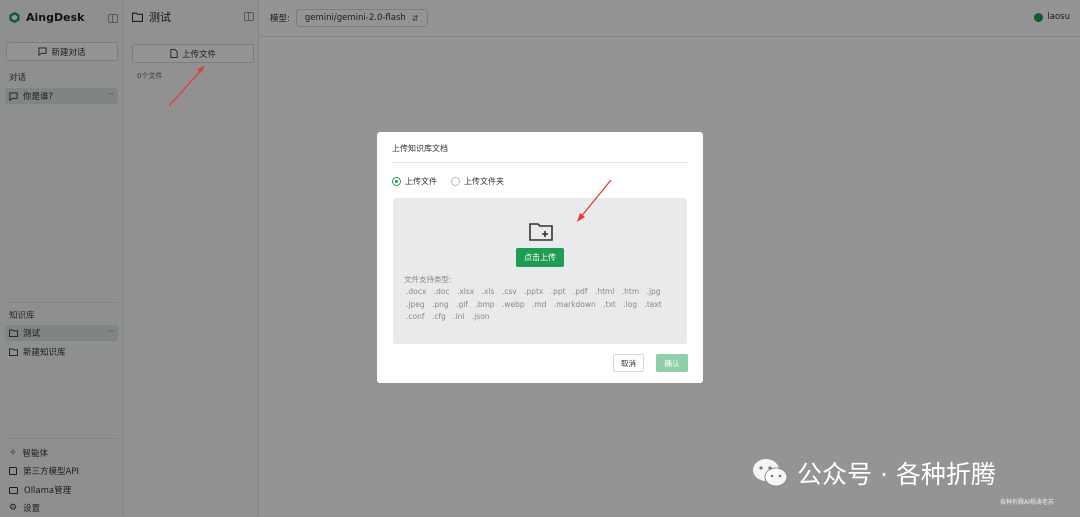 The image size is (1080, 517). Describe the element at coordinates (459, 316) in the screenshot. I see `file-type: .ini` at that location.